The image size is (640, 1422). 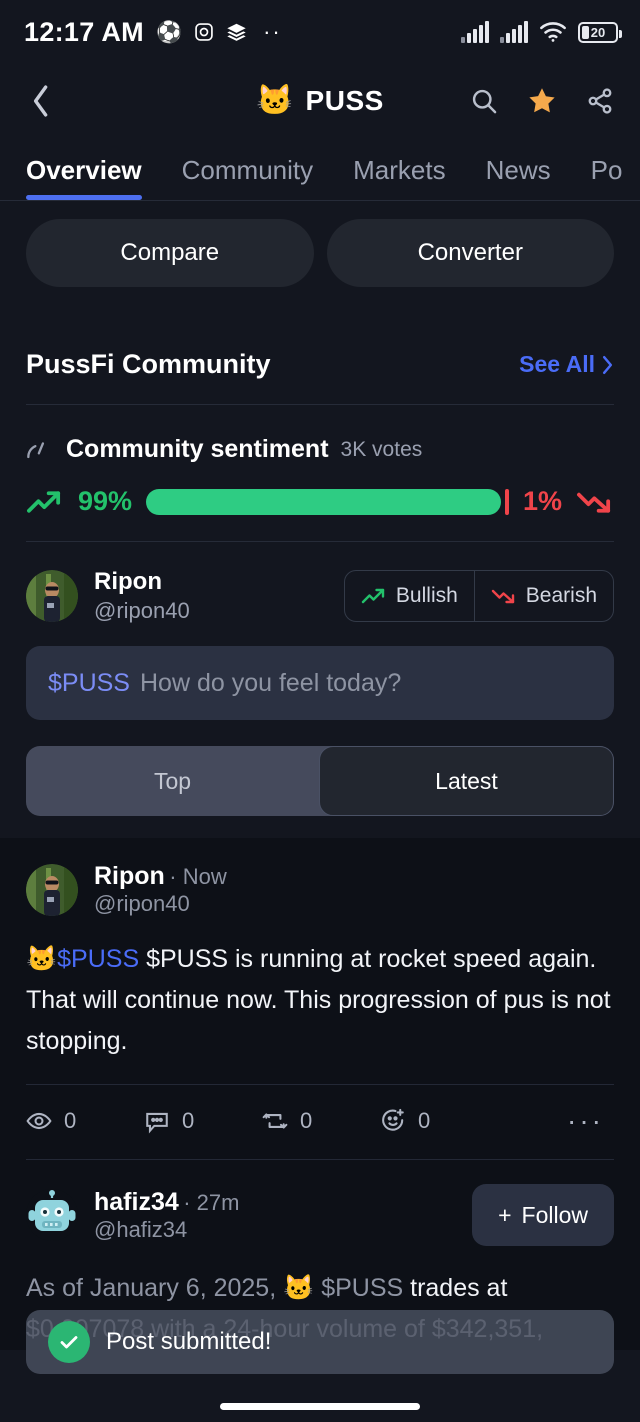 I want to click on compose-ticker: $PUSS, so click(x=89, y=682).